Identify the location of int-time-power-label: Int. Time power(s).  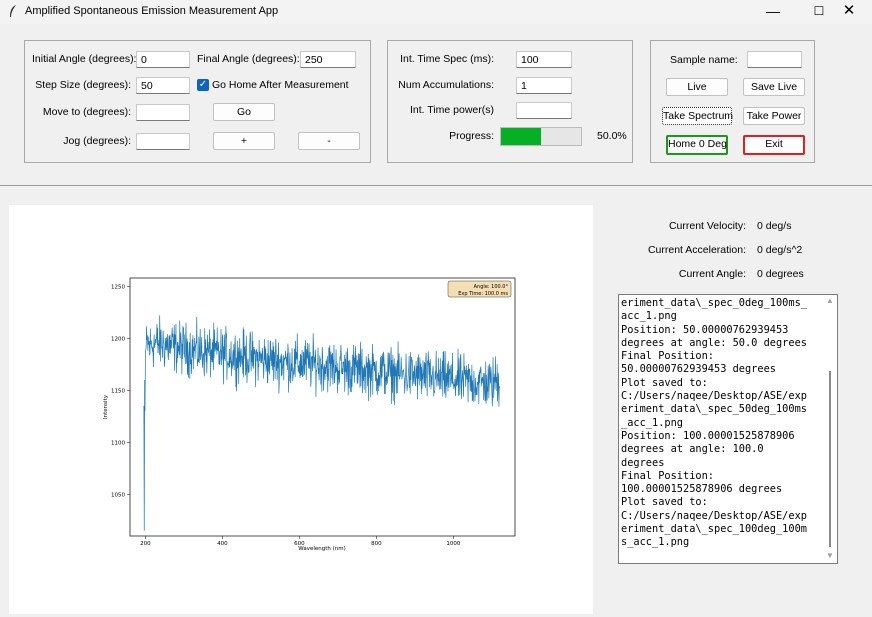
(451, 110).